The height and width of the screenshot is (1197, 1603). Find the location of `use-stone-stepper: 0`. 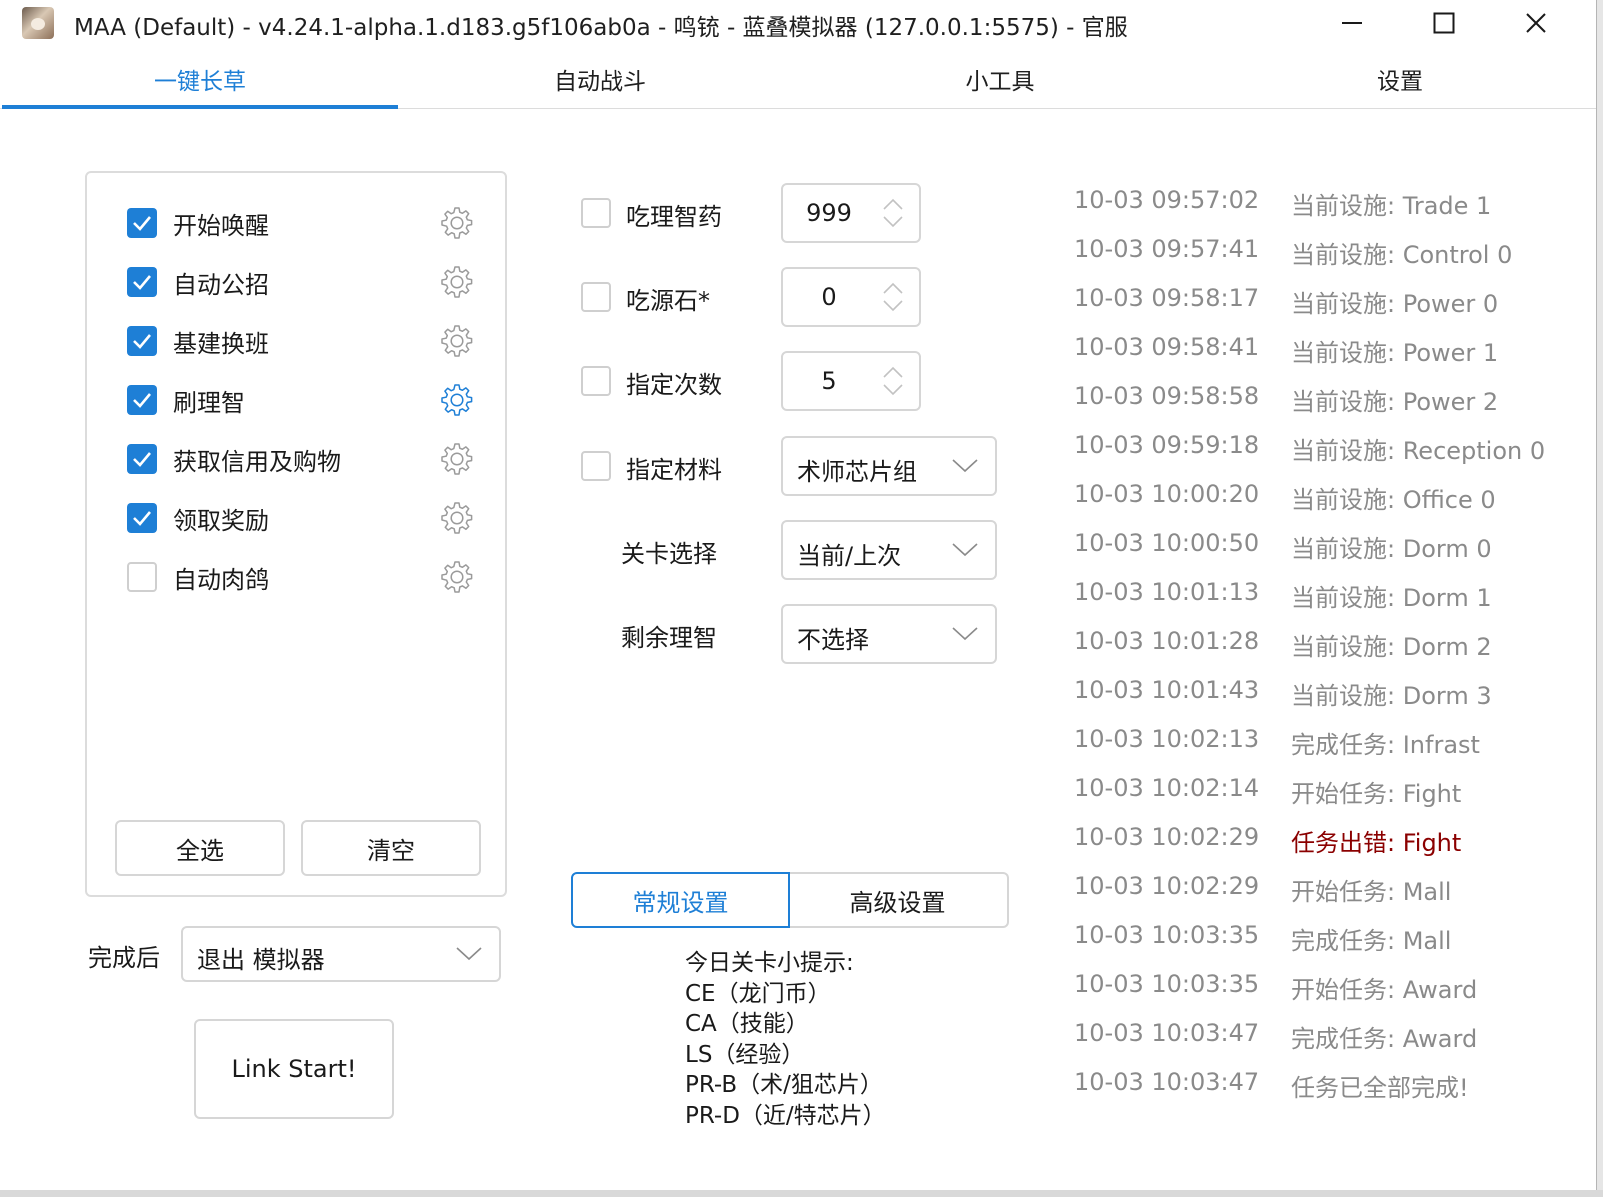

use-stone-stepper: 0 is located at coordinates (851, 297).